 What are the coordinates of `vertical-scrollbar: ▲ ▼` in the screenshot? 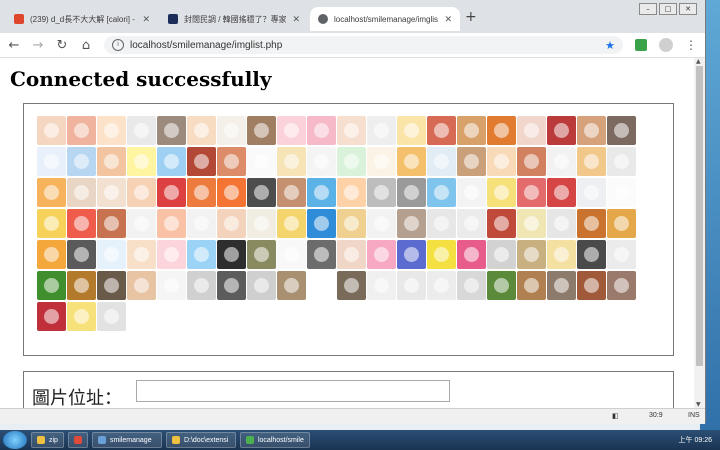 It's located at (699, 233).